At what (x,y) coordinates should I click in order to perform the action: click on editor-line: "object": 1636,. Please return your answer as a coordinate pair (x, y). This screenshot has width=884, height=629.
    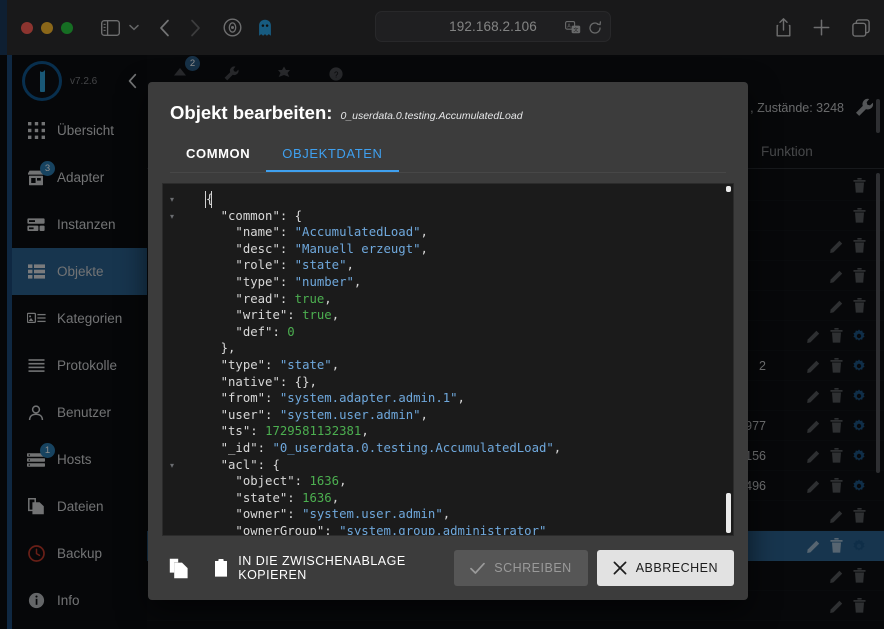
    Looking at the image, I should click on (462, 481).